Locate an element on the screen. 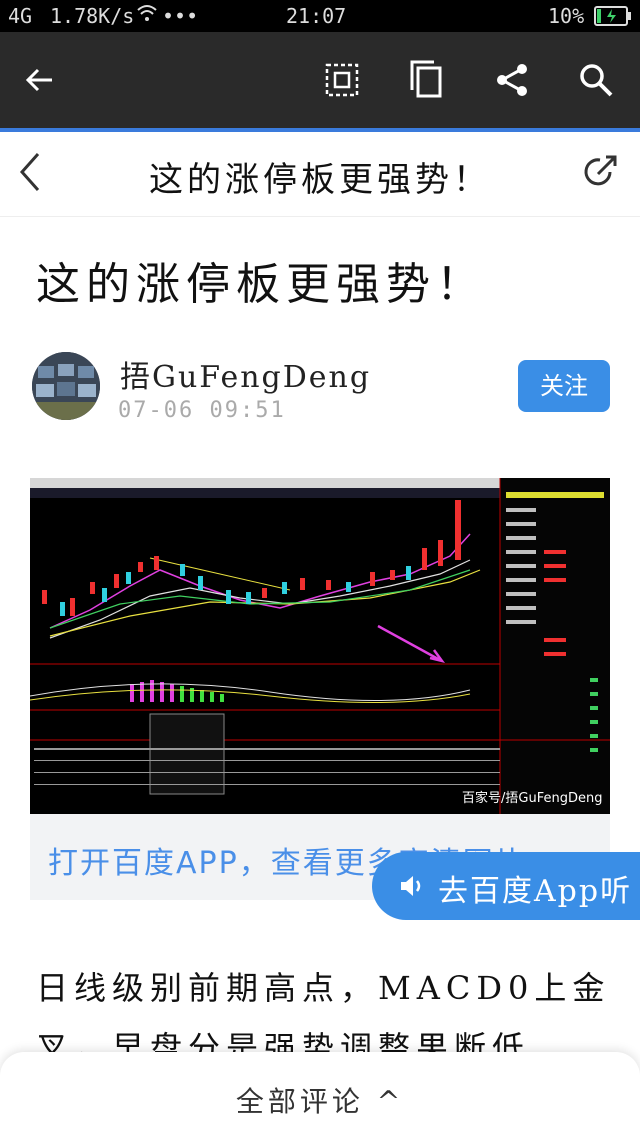 This screenshot has width=640, height=1137. listen-in-app-button: 去百度App听 is located at coordinates (506, 886).